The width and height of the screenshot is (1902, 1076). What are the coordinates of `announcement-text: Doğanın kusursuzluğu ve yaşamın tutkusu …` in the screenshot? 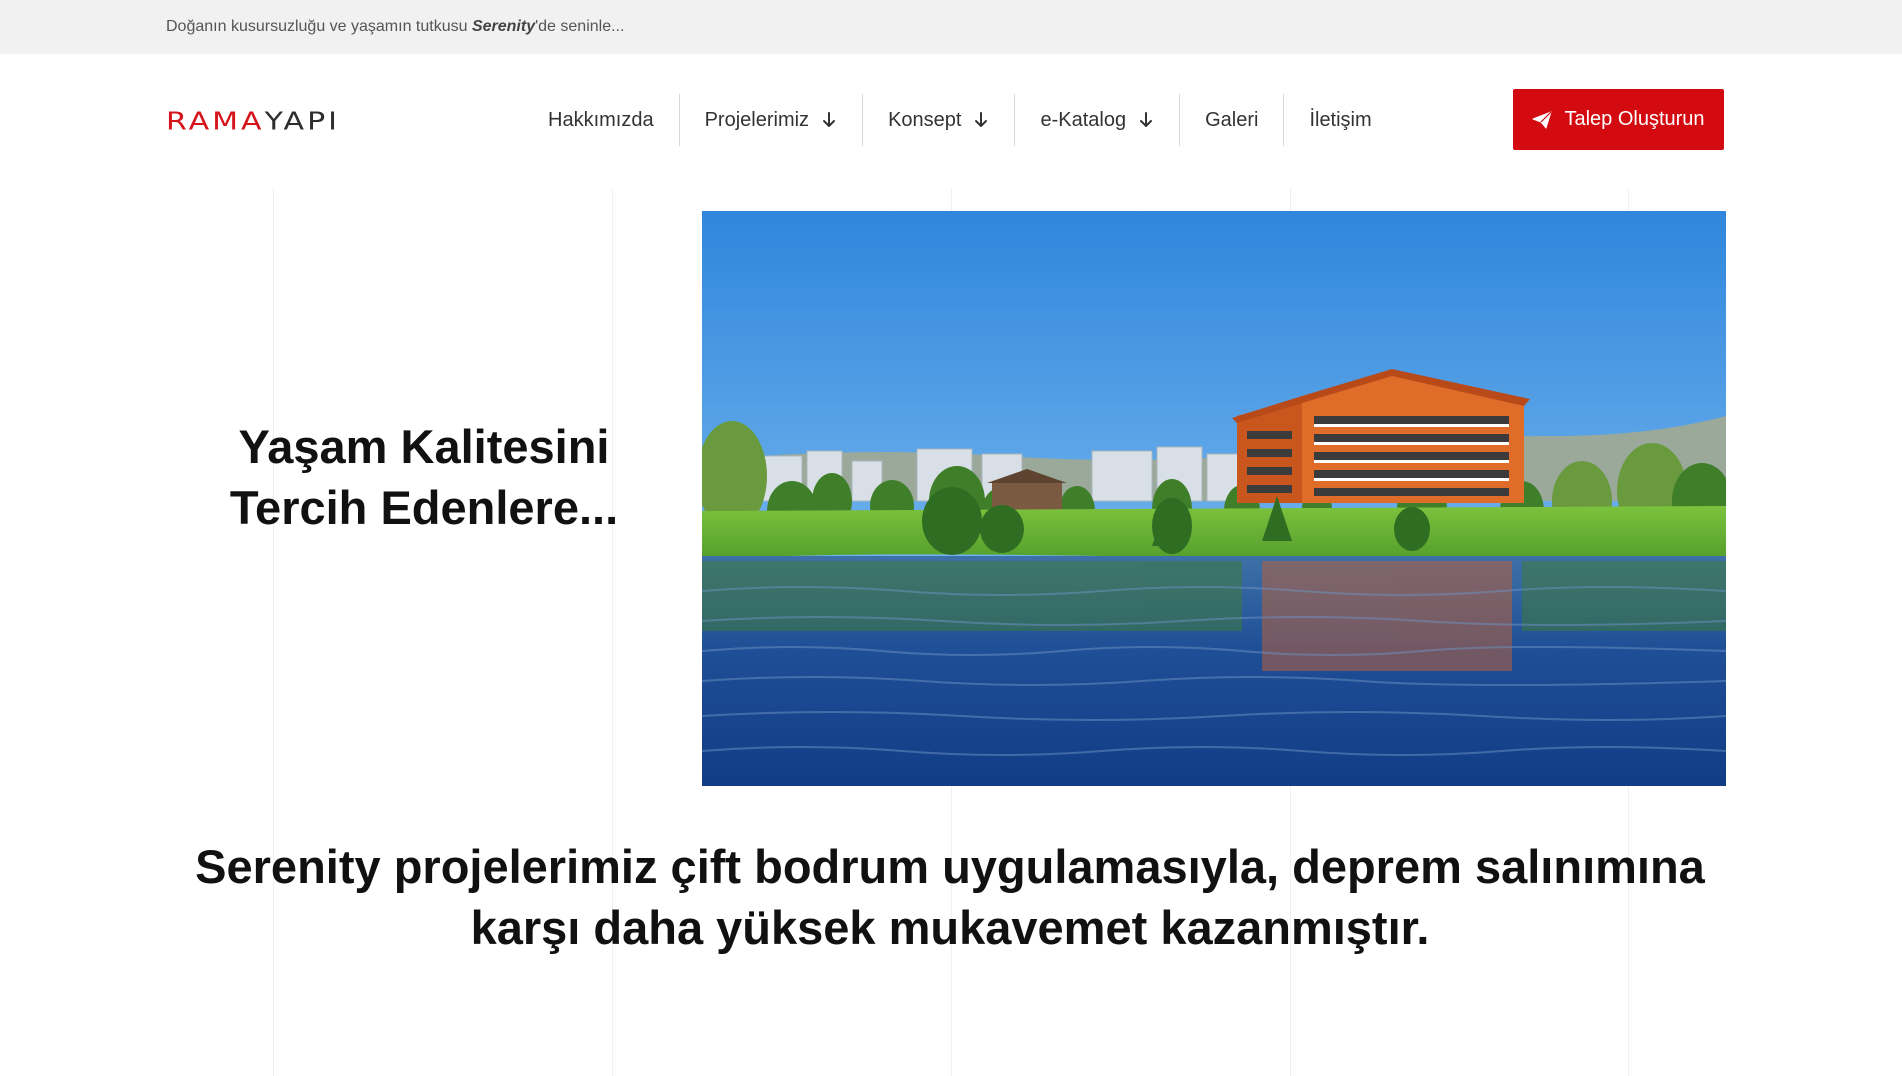 It's located at (395, 27).